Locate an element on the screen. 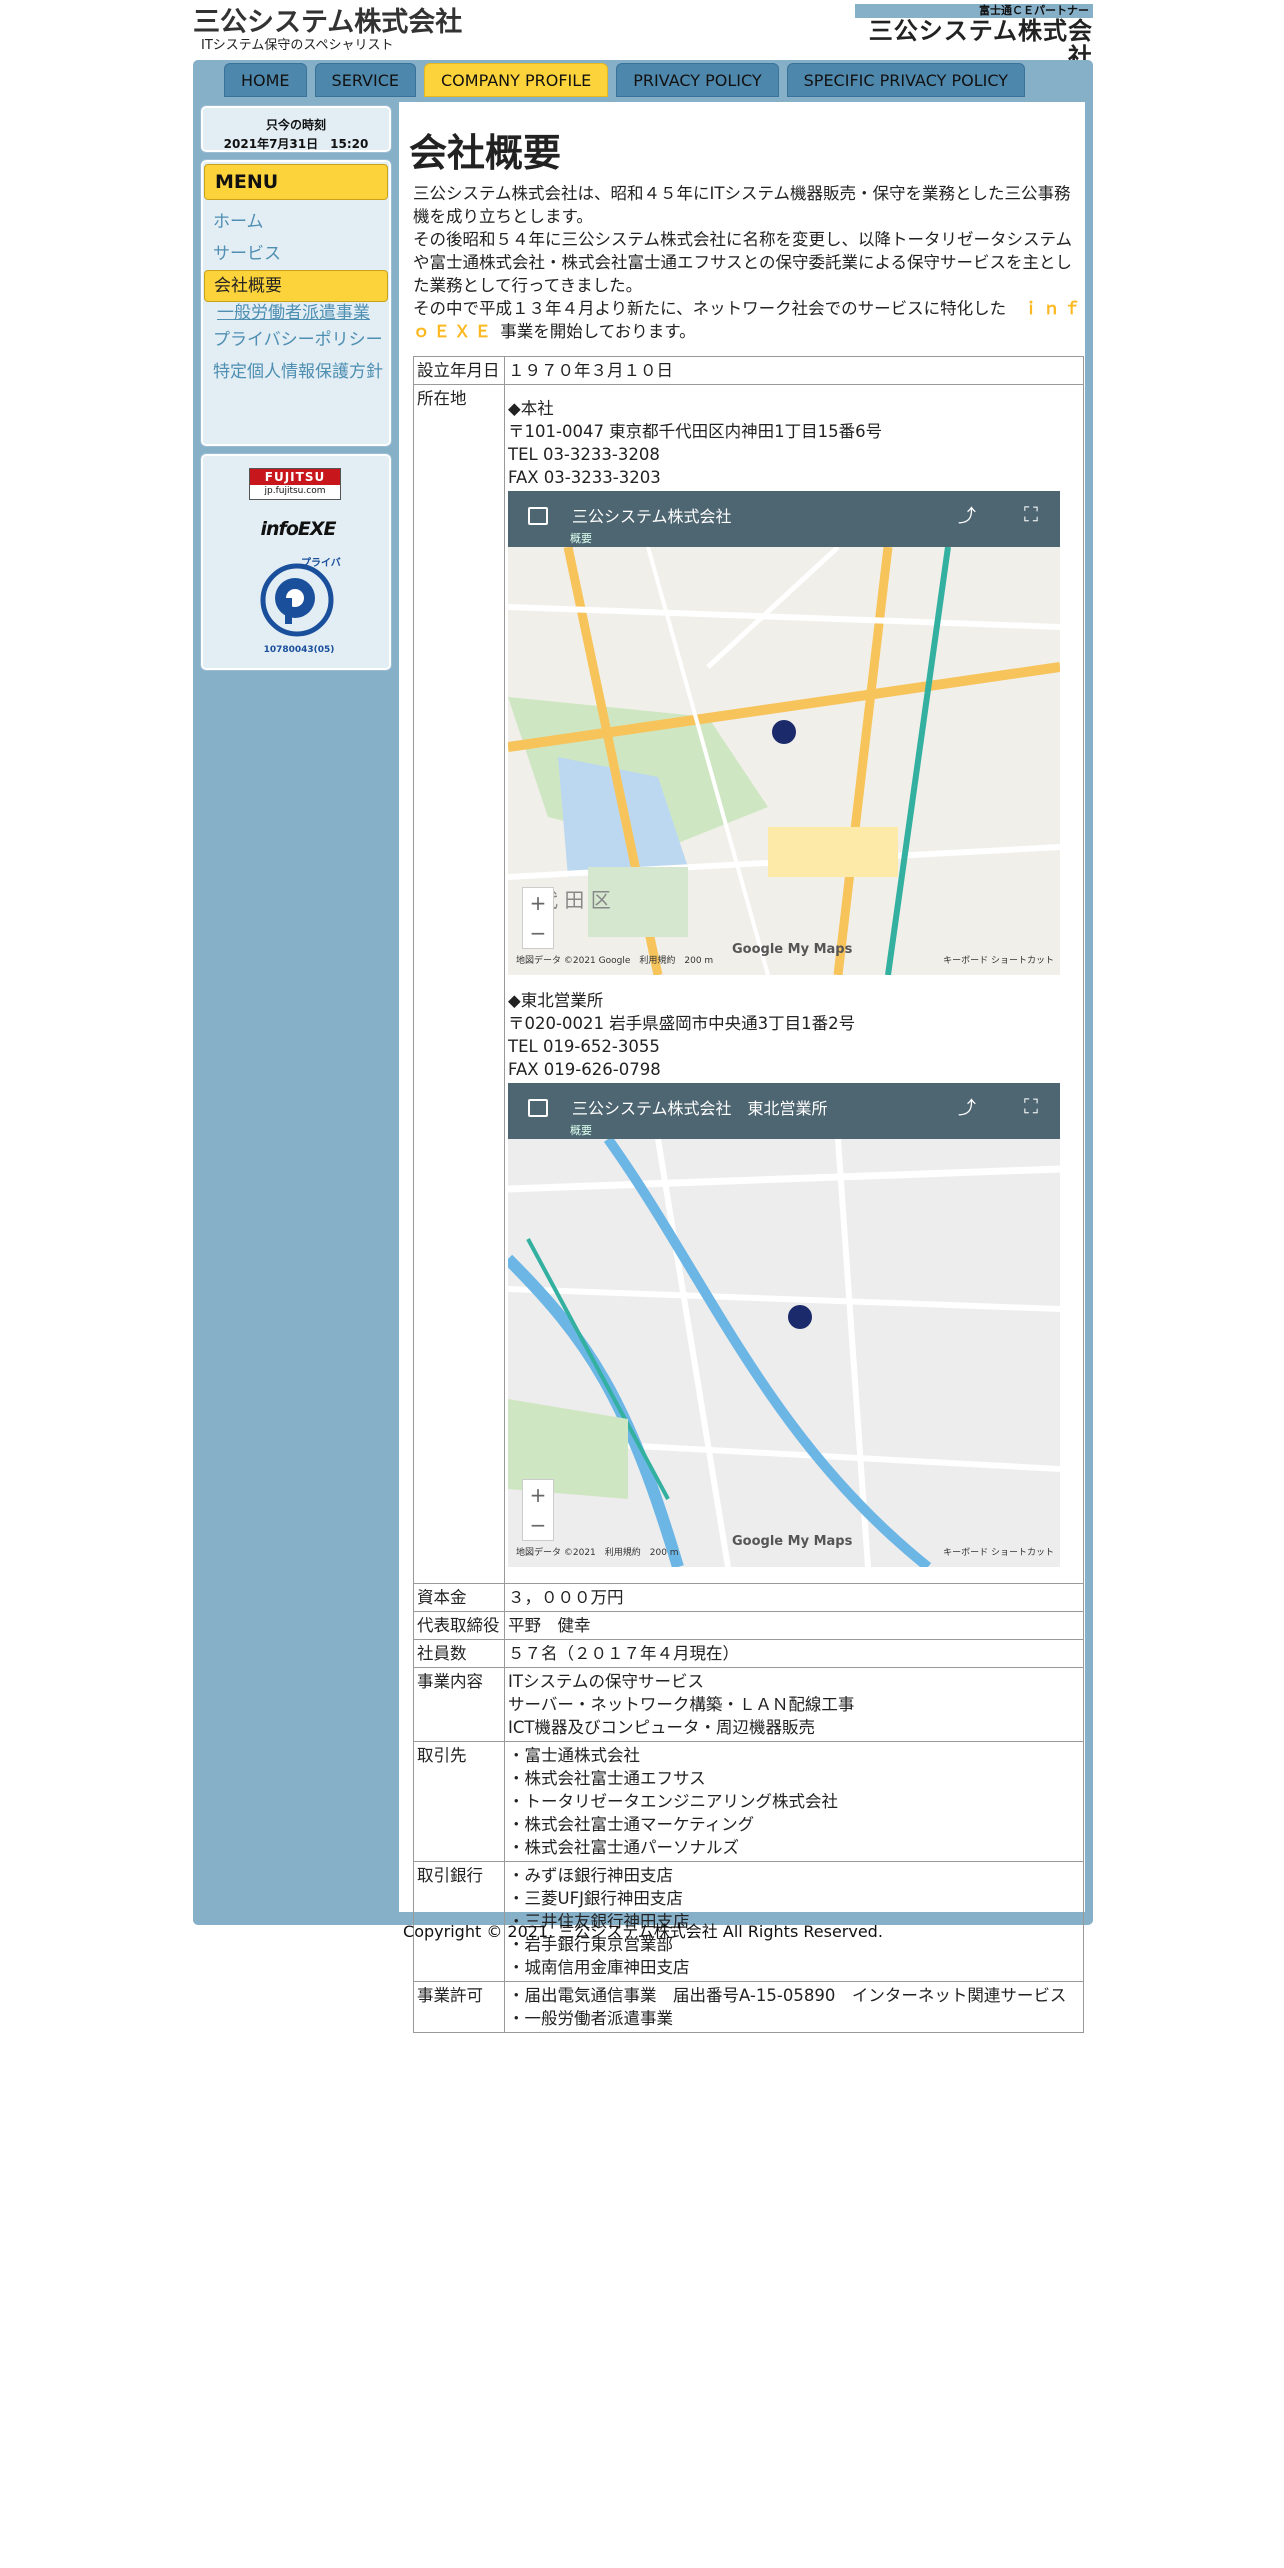 This screenshot has width=1284, height=2568. ceo-label: 代表取締役 is located at coordinates (459, 1625).